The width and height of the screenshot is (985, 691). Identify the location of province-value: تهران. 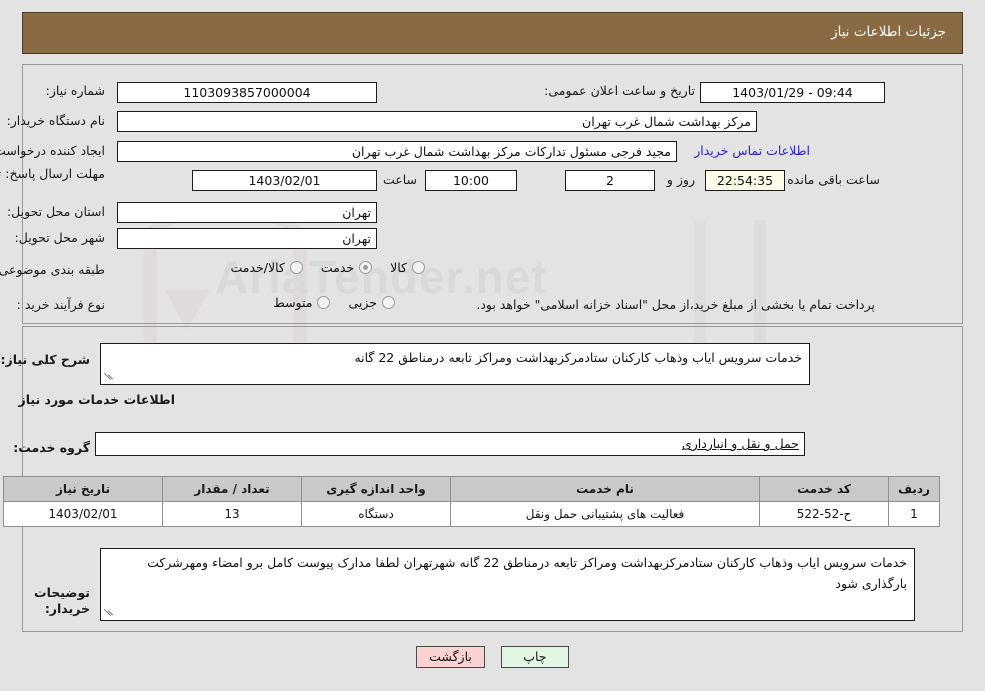
(247, 212).